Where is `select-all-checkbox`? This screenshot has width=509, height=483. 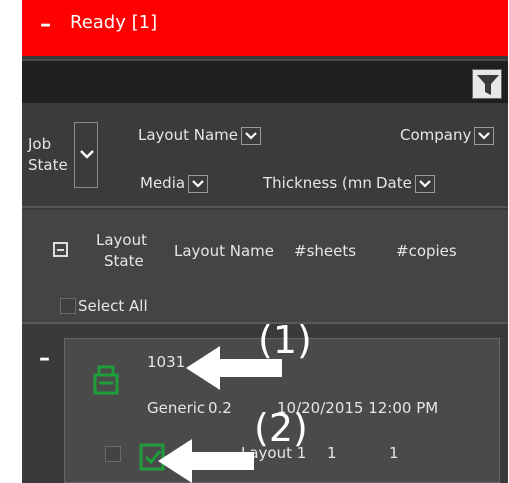 select-all-checkbox is located at coordinates (68, 306).